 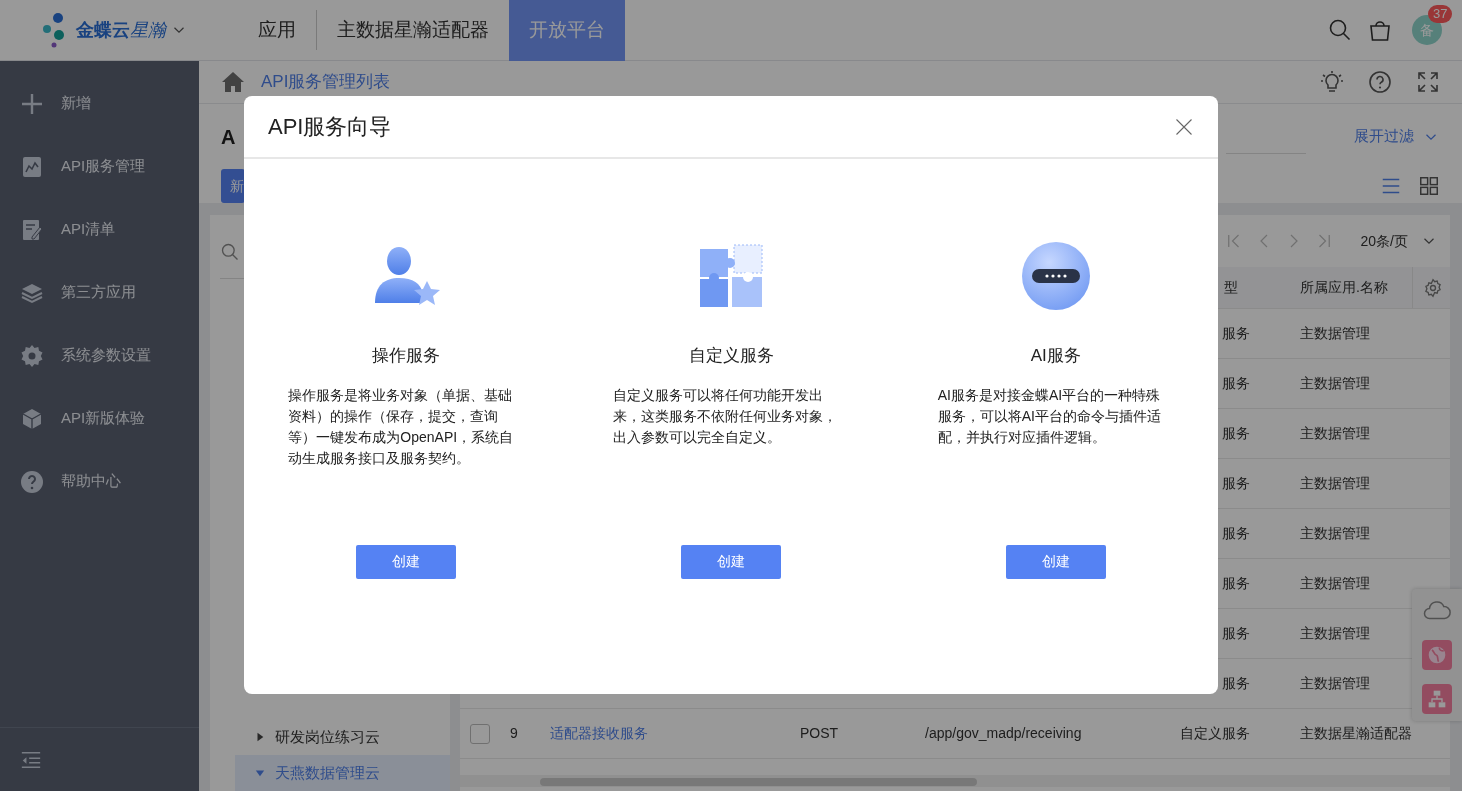 I want to click on service-description: AI服务是对接金蝶AI平台的一种特殊服务，可以将AI平台的命令与插件适配，并执行对应插件逻辑。, so click(x=1049, y=416).